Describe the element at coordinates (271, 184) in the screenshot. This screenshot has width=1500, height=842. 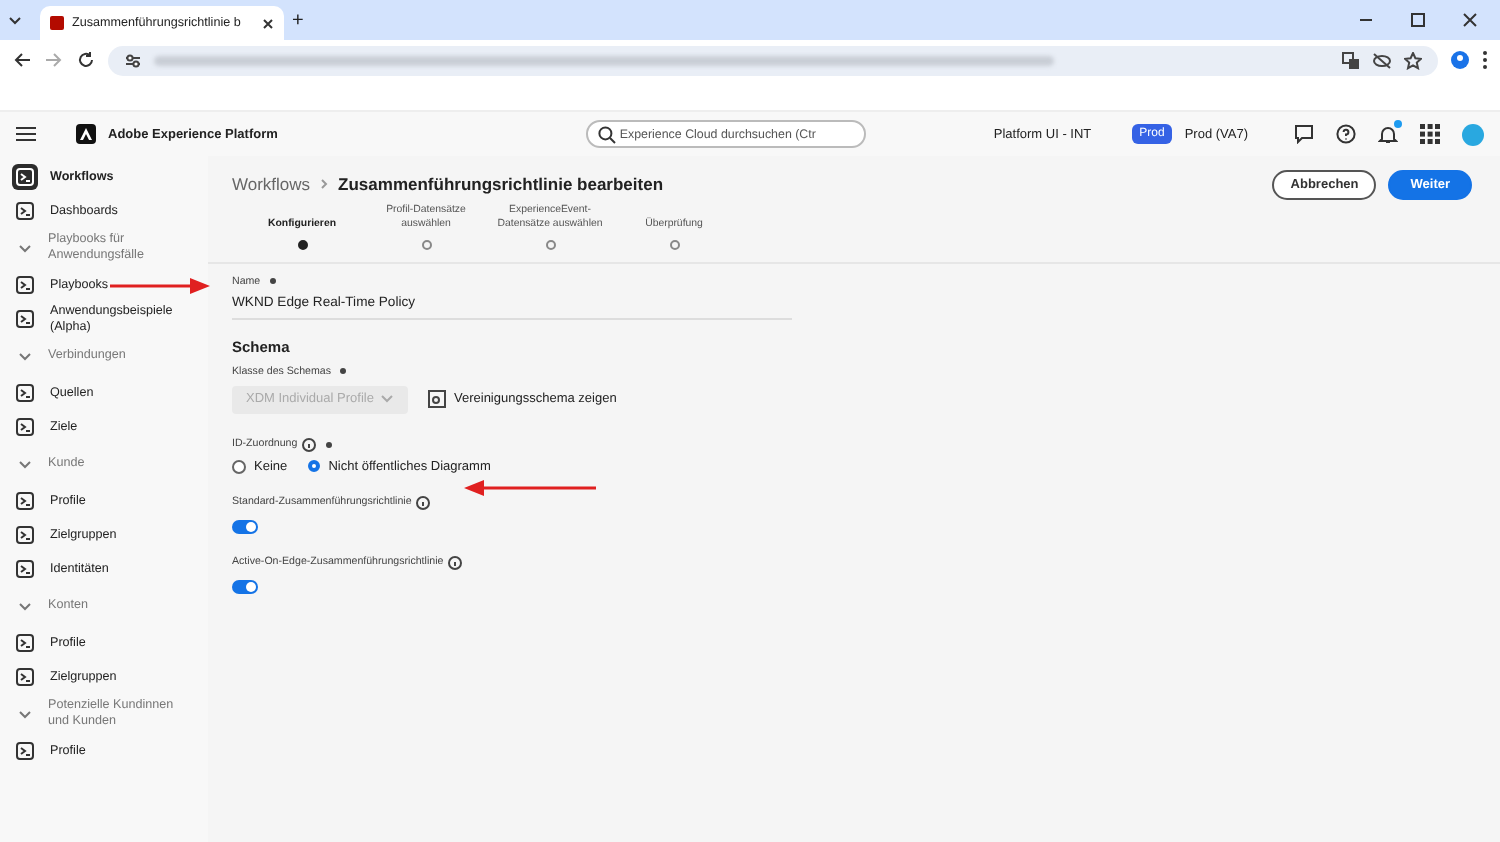
I see `breadcrumb-link: Workflows` at that location.